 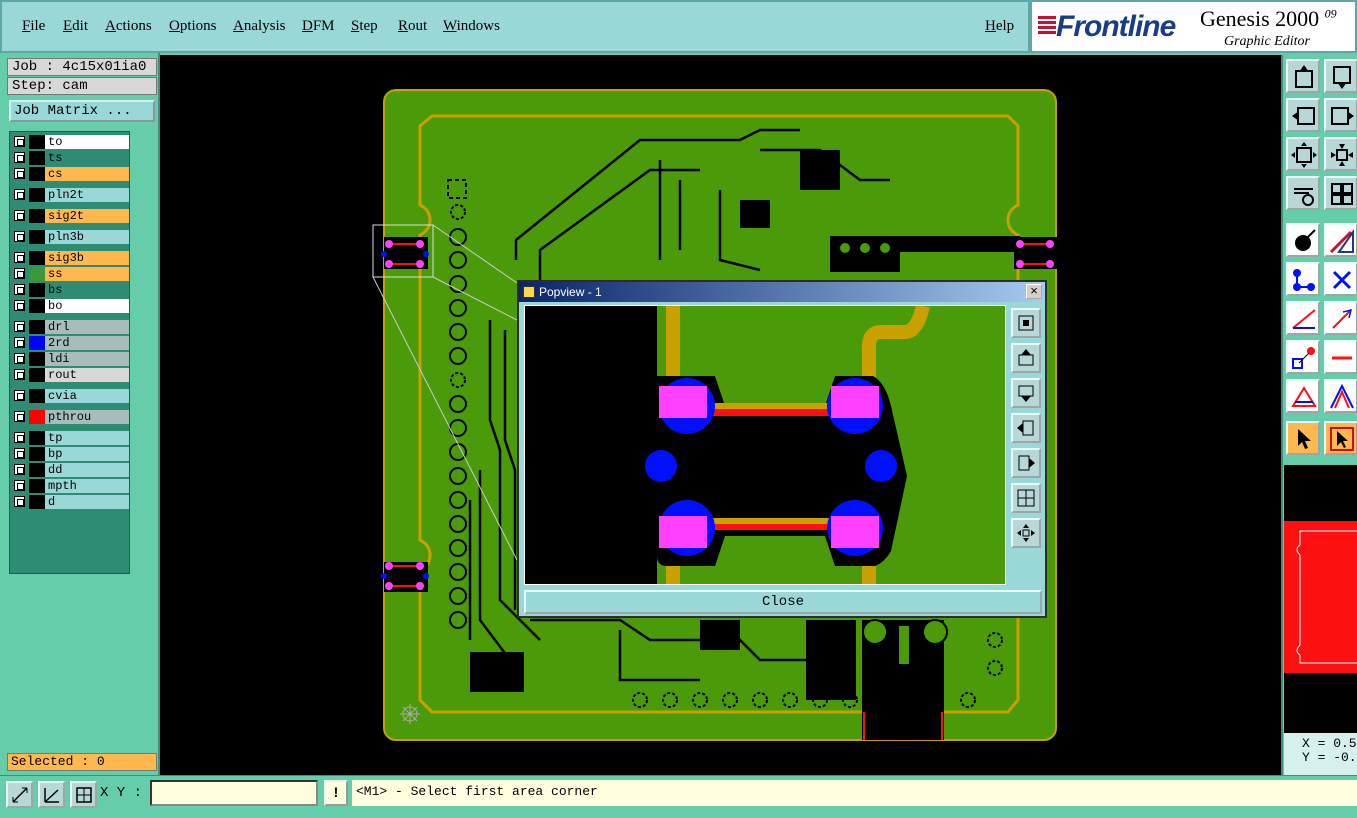 I want to click on layer-name: sig2t, so click(x=87, y=216).